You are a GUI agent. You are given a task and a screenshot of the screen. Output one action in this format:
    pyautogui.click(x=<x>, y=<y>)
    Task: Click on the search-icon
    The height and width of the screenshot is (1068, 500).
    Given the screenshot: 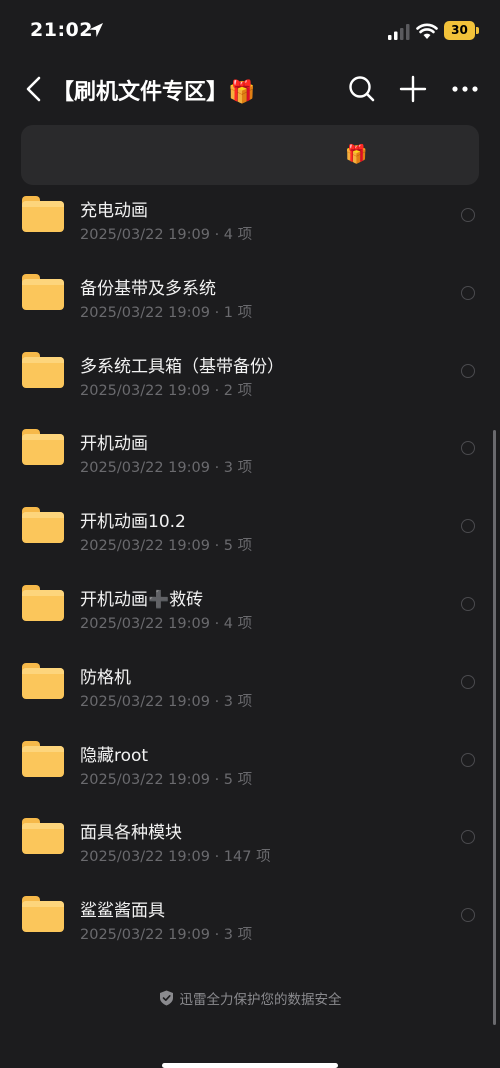 What is the action you would take?
    pyautogui.click(x=362, y=89)
    